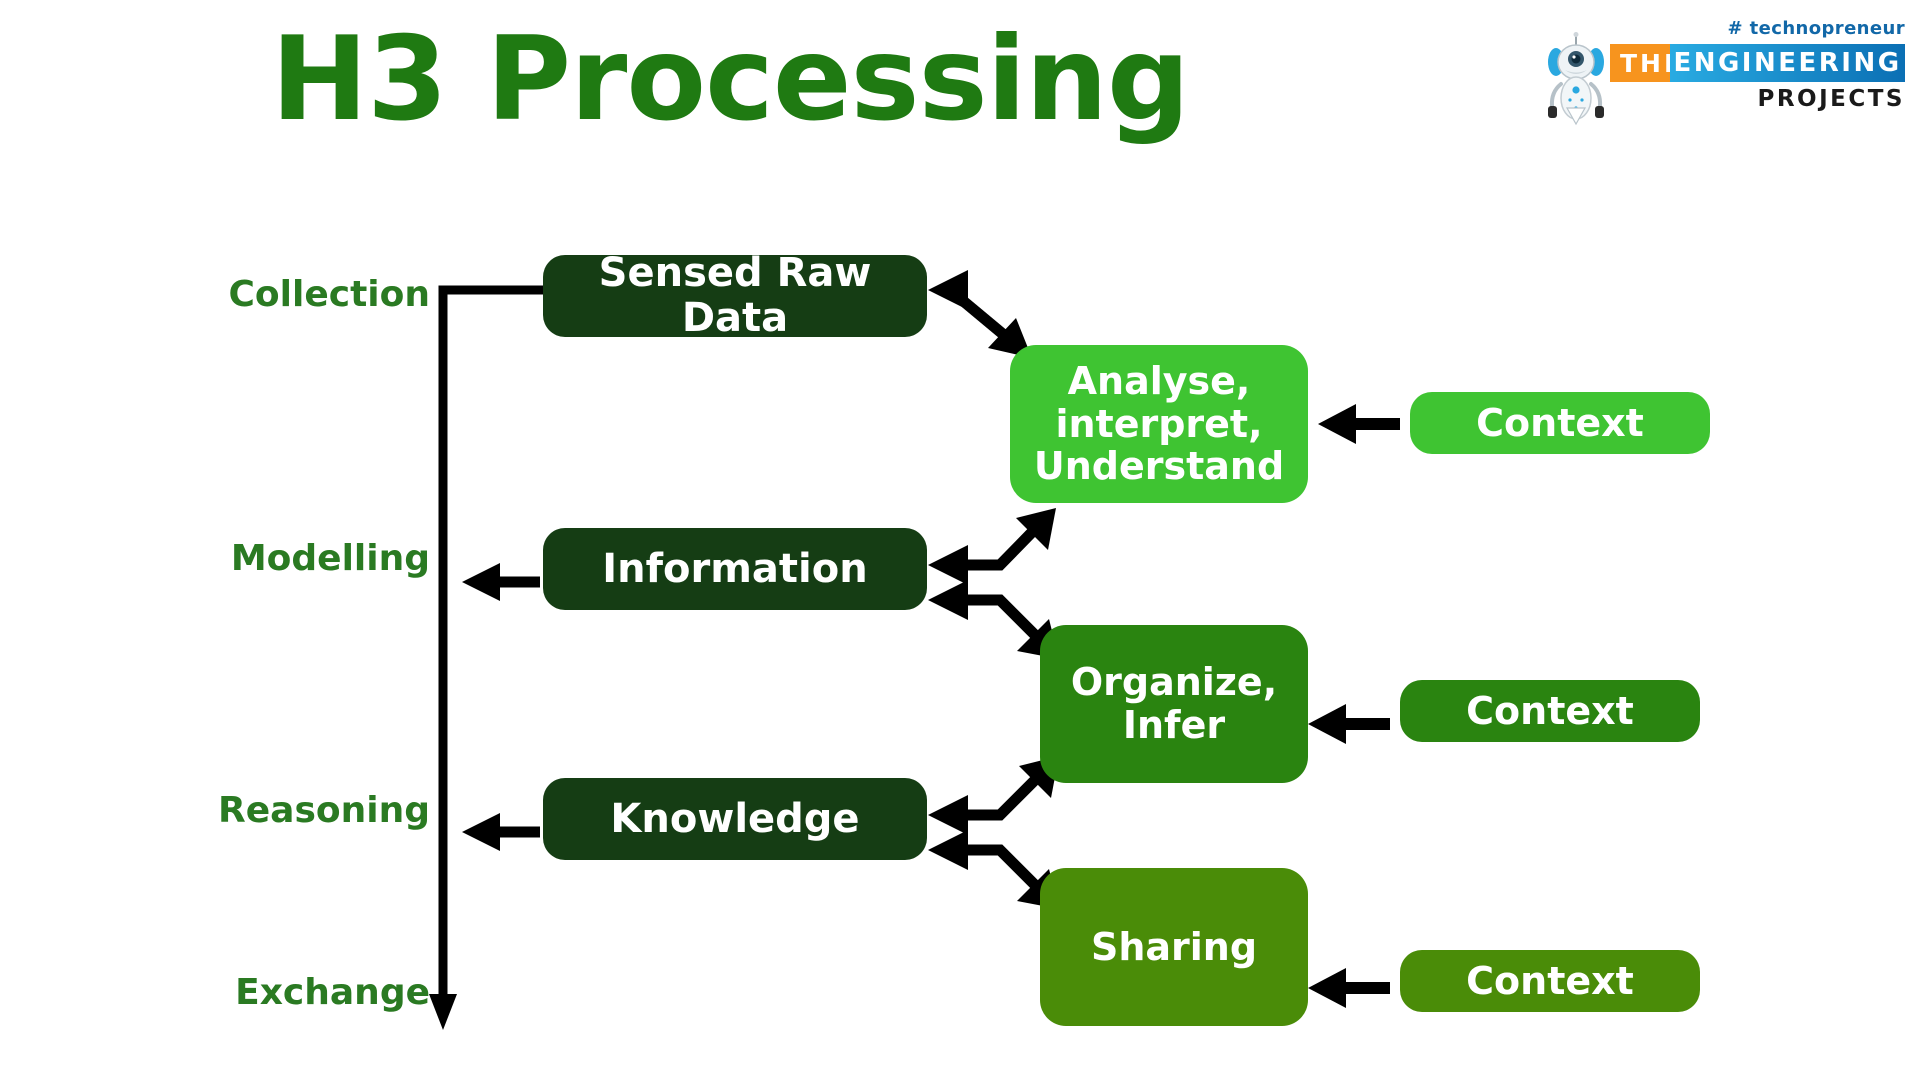 The image size is (1920, 1080). What do you see at coordinates (329, 294) in the screenshot?
I see `stage-label-collection: Collection` at bounding box center [329, 294].